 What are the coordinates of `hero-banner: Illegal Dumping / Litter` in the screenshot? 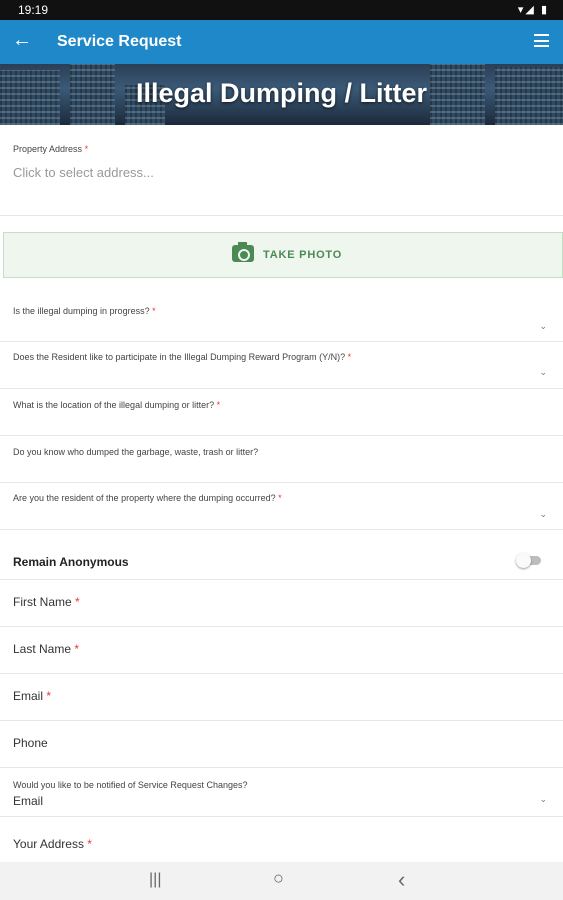 It's located at (281, 94).